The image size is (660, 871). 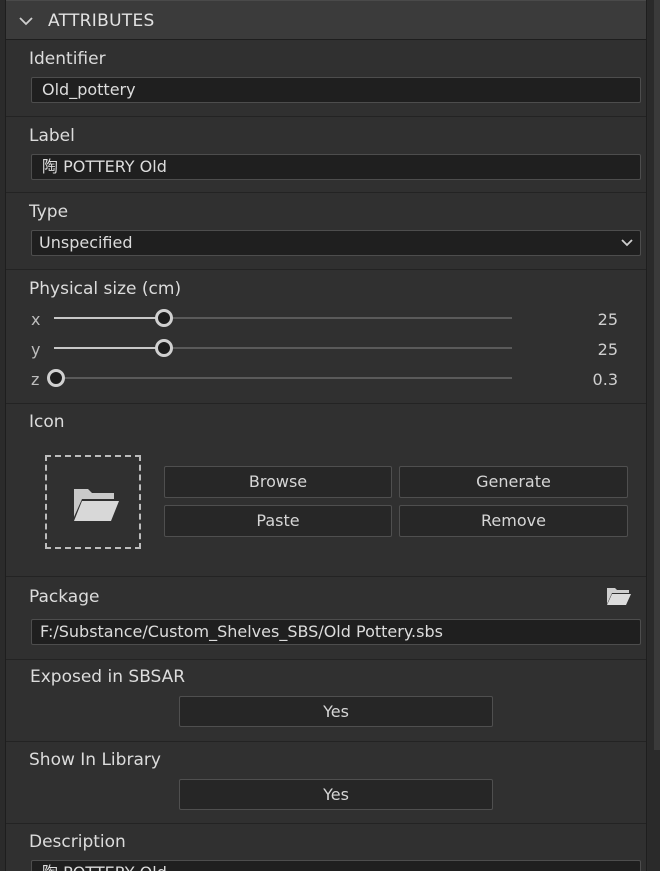 I want to click on slider-z-value: 0.3, so click(x=605, y=379).